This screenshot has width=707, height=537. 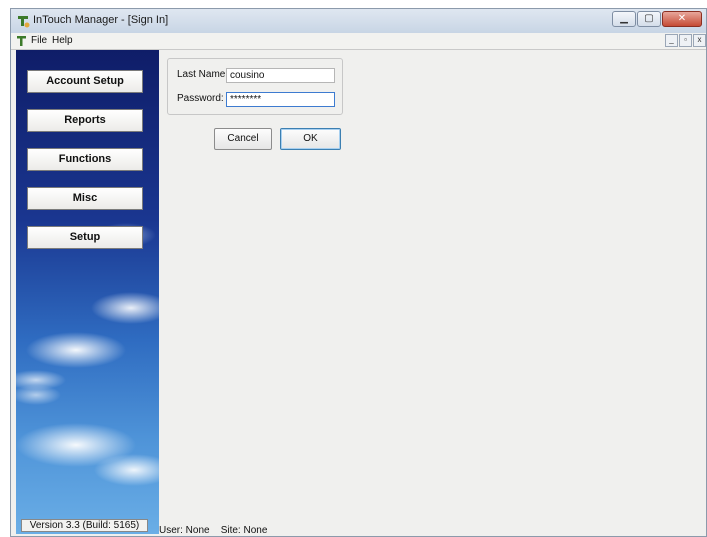 What do you see at coordinates (85, 237) in the screenshot?
I see `setup-button: Setup` at bounding box center [85, 237].